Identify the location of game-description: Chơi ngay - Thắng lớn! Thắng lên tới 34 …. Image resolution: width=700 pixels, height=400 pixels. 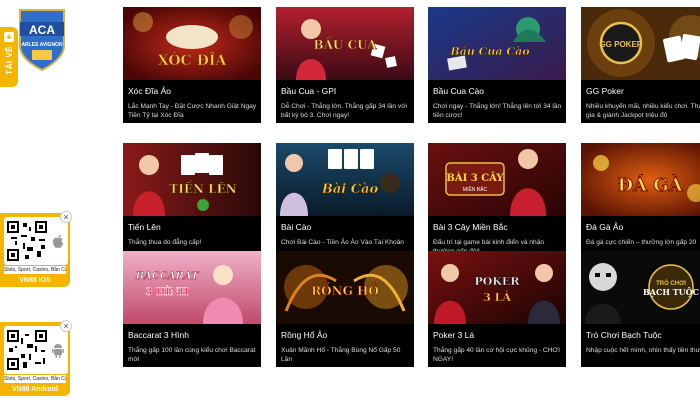
(497, 111).